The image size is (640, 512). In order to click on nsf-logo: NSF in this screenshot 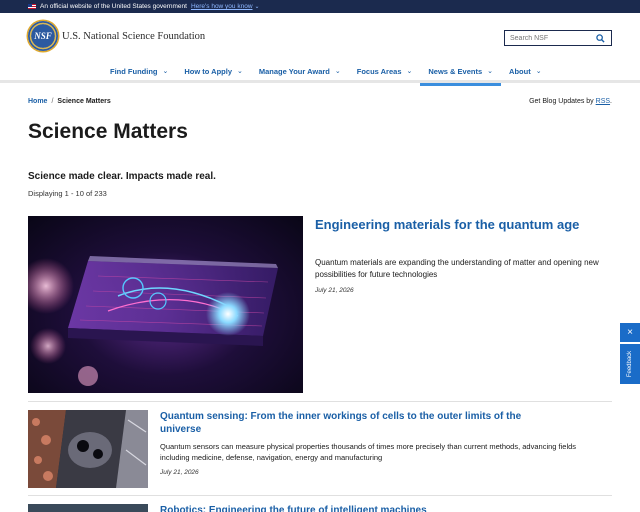, I will do `click(43, 36)`.